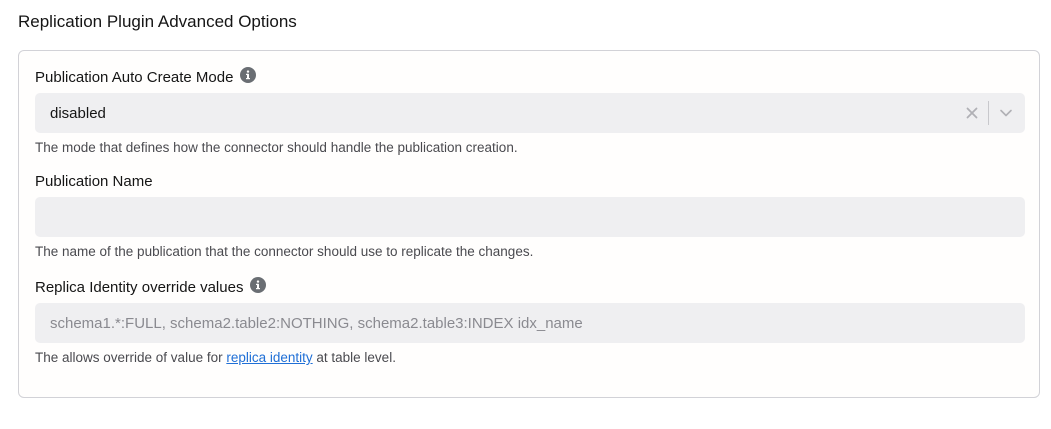 The height and width of the screenshot is (429, 1051). I want to click on chevron-down-icon, so click(1006, 113).